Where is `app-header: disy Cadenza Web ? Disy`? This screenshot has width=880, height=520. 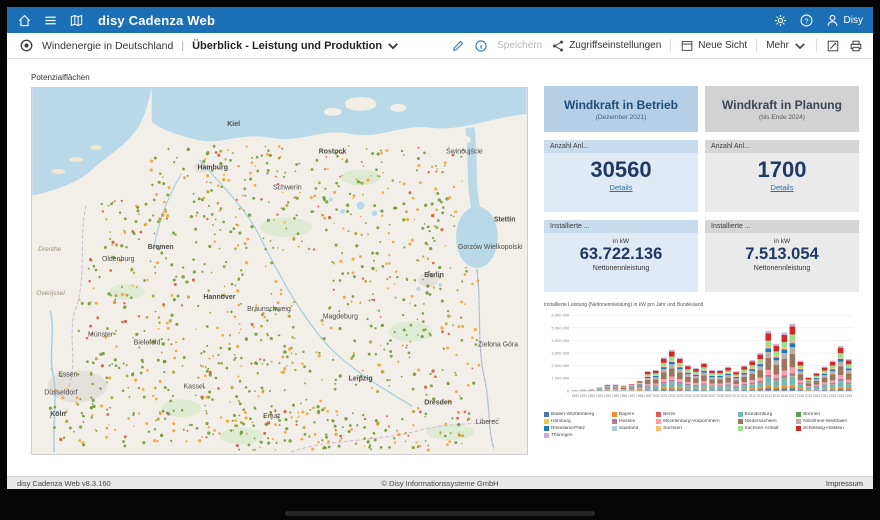 app-header: disy Cadenza Web ? Disy is located at coordinates (440, 20).